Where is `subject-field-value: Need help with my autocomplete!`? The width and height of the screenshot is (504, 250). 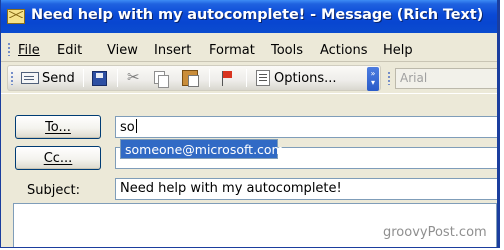 subject-field-value: Need help with my autocomplete! is located at coordinates (231, 188).